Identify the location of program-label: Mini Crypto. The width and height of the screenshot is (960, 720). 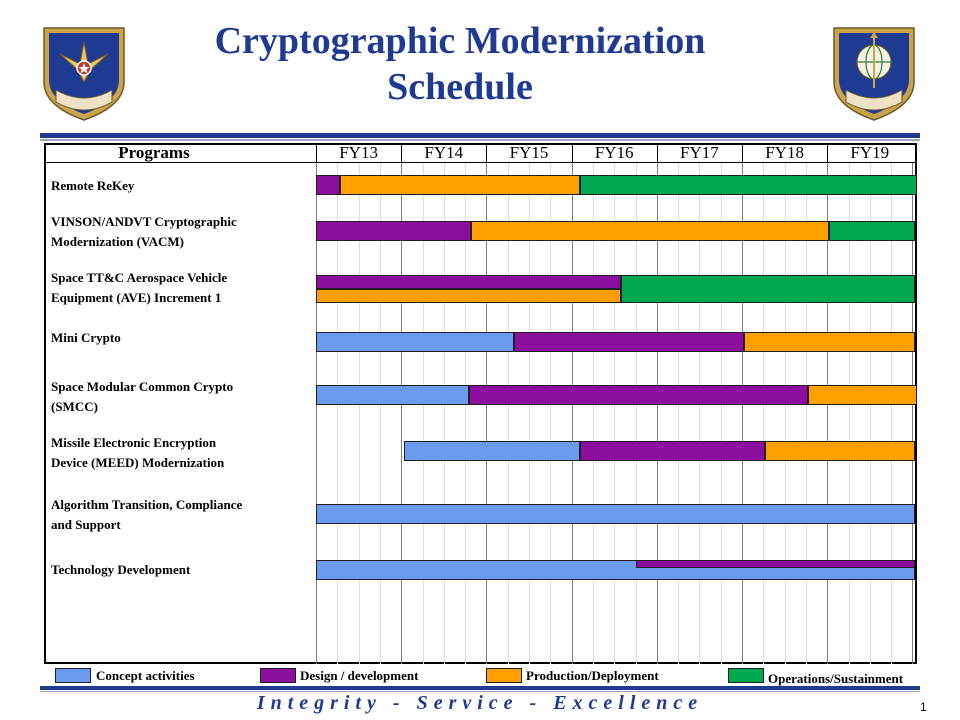
(86, 338).